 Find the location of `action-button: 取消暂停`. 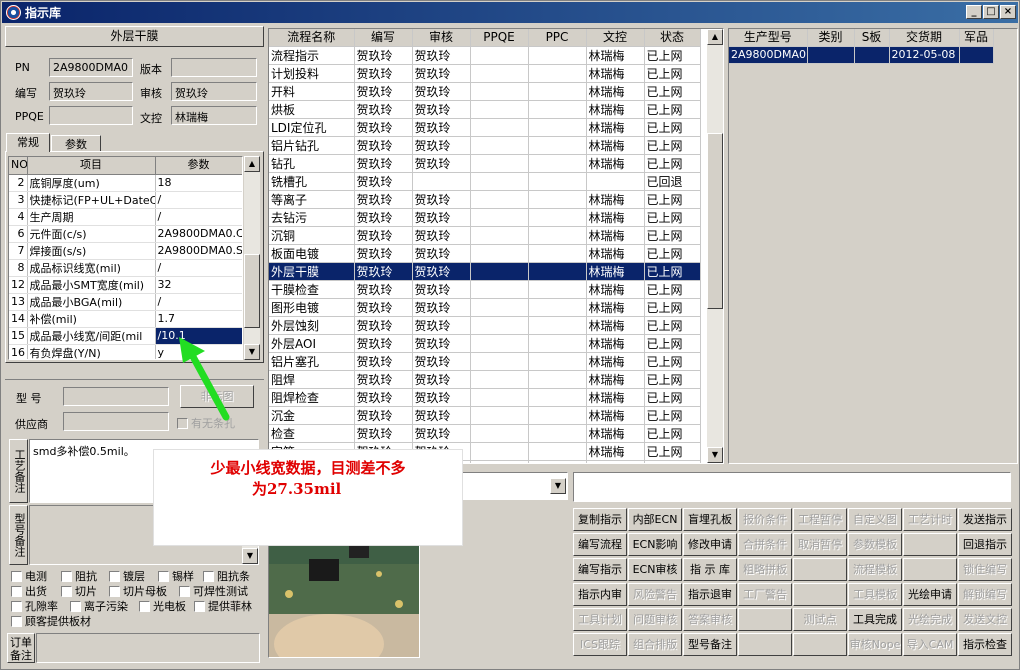

action-button: 取消暂停 is located at coordinates (820, 544).